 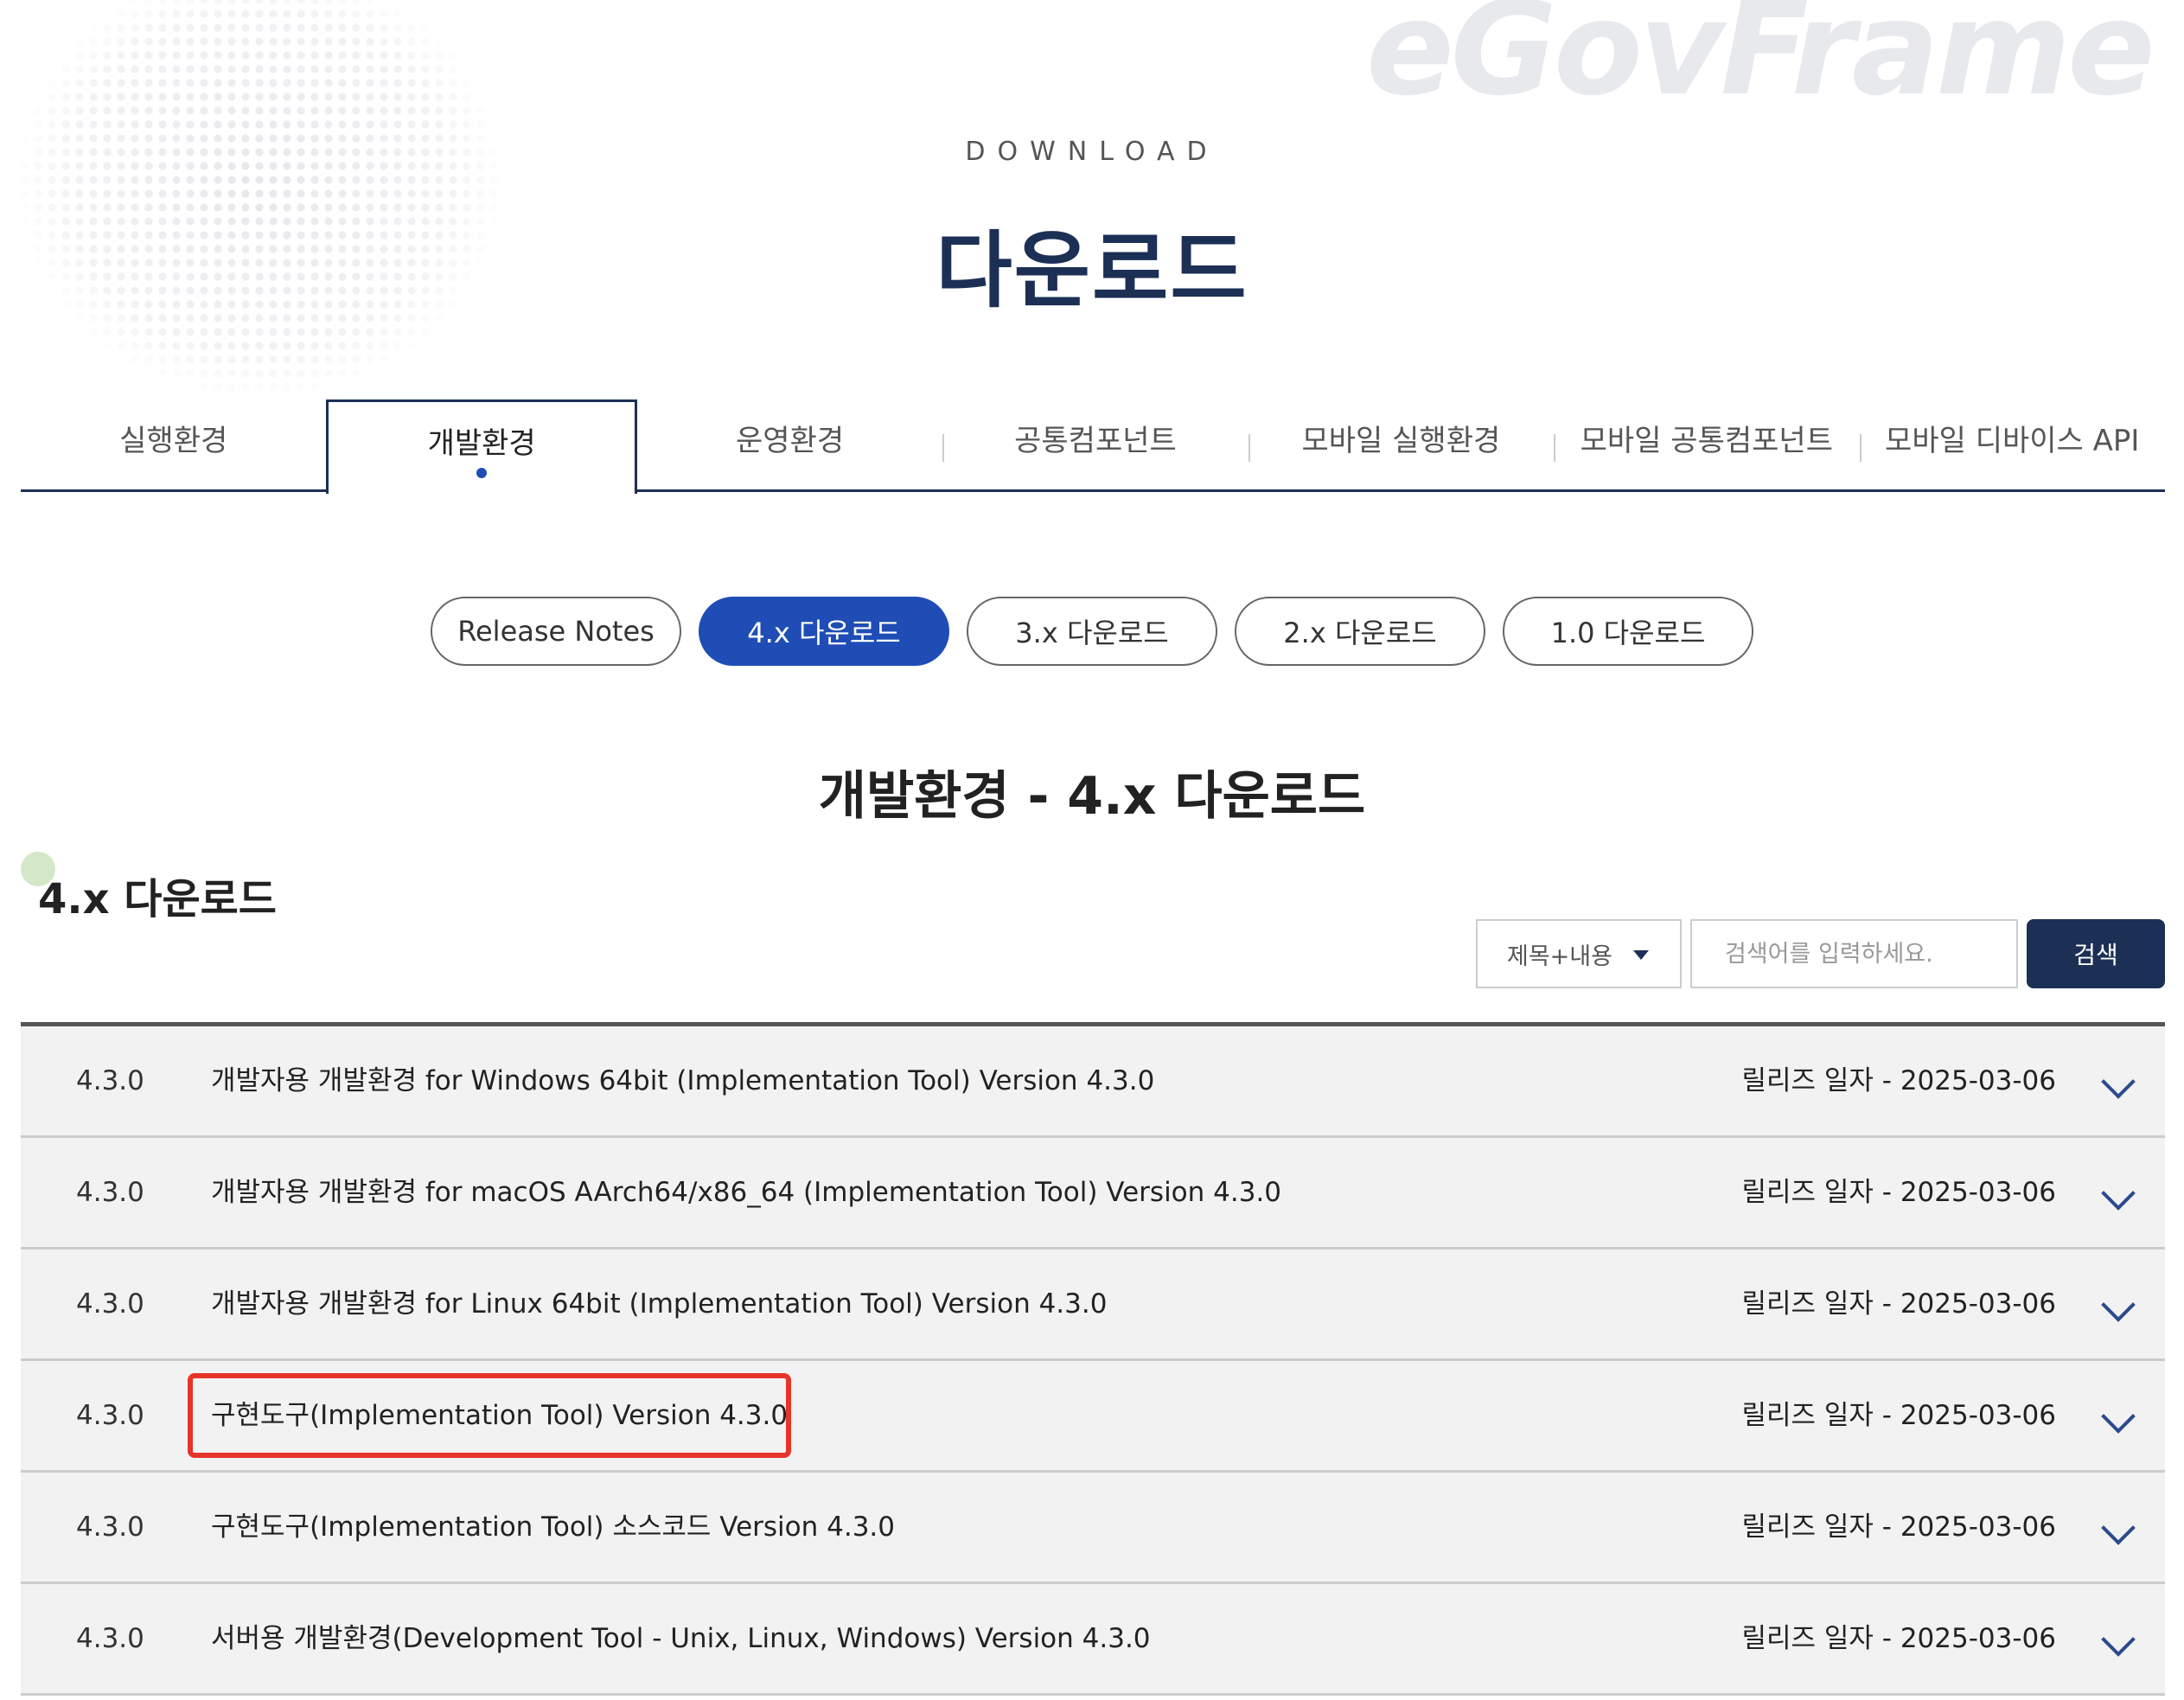 I want to click on section-title: 개발환경 - 4.x 다운로드, so click(x=1092, y=796).